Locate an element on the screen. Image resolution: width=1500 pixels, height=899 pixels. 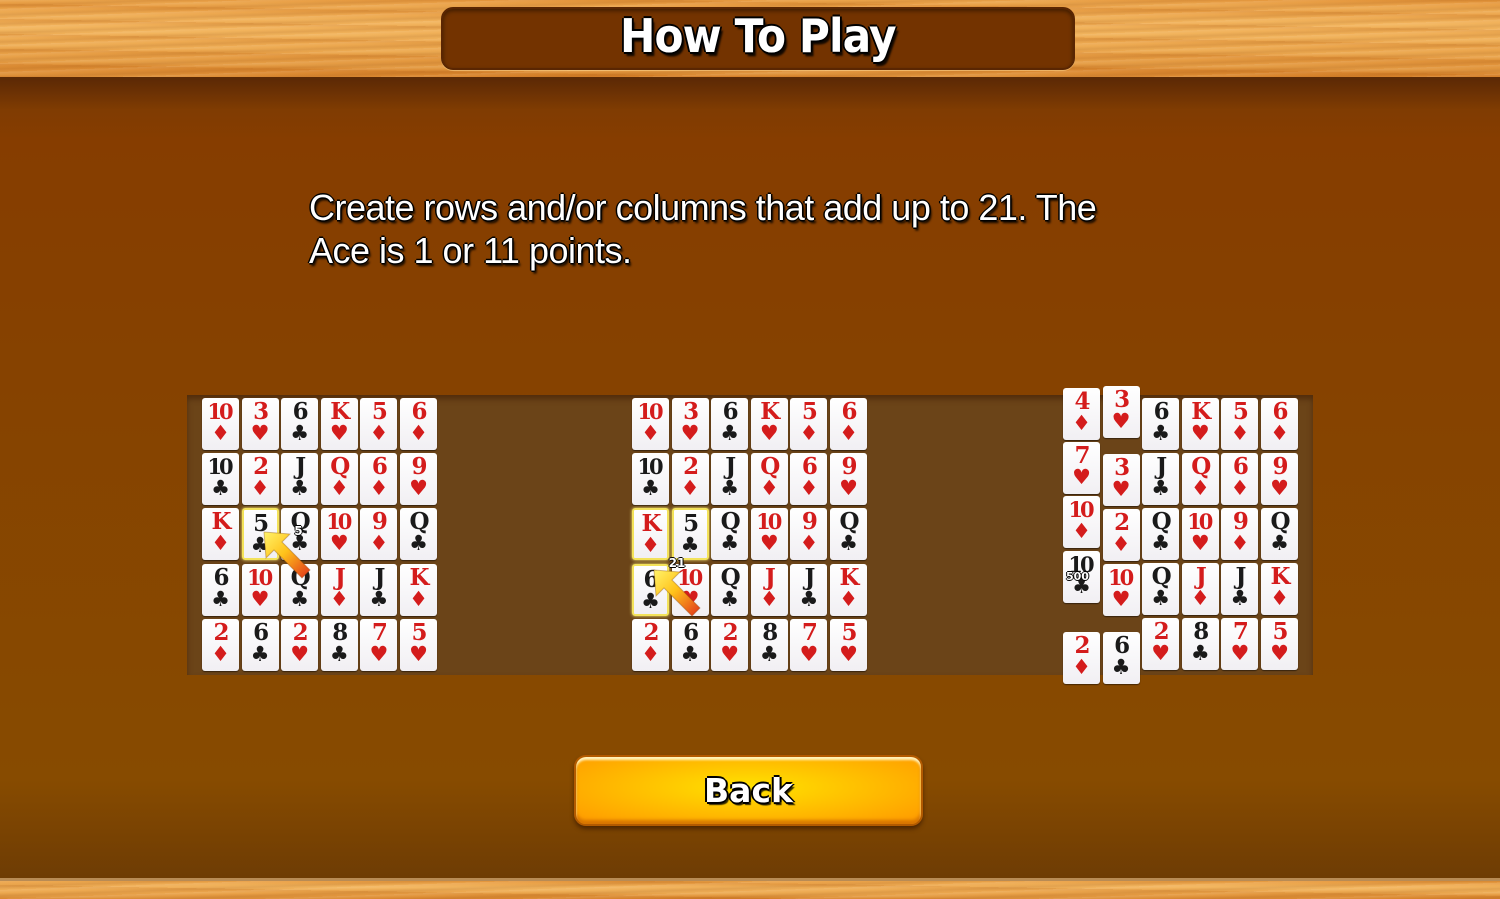
card-4-of-diamonds: 4 ♦ is located at coordinates (1081, 414).